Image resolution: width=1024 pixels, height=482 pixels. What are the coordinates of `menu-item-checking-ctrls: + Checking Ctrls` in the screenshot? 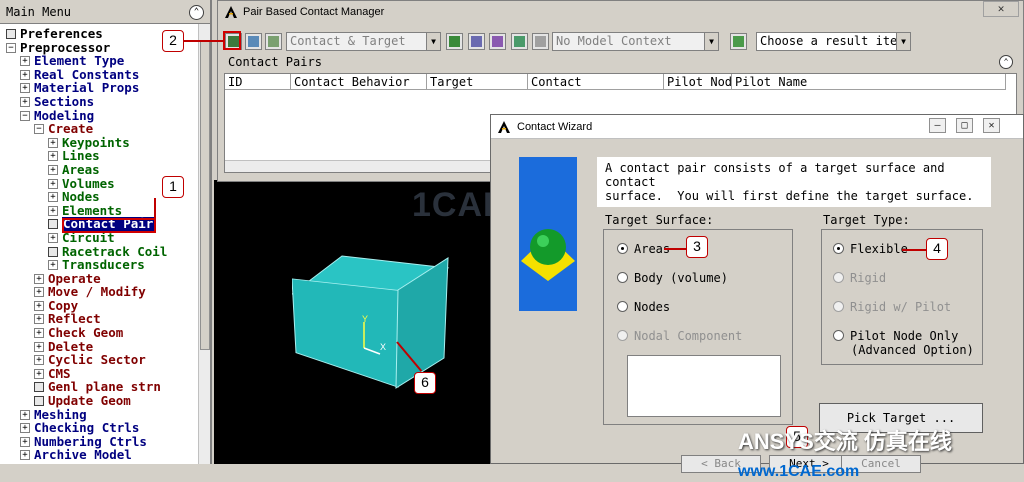 It's located at (104, 428).